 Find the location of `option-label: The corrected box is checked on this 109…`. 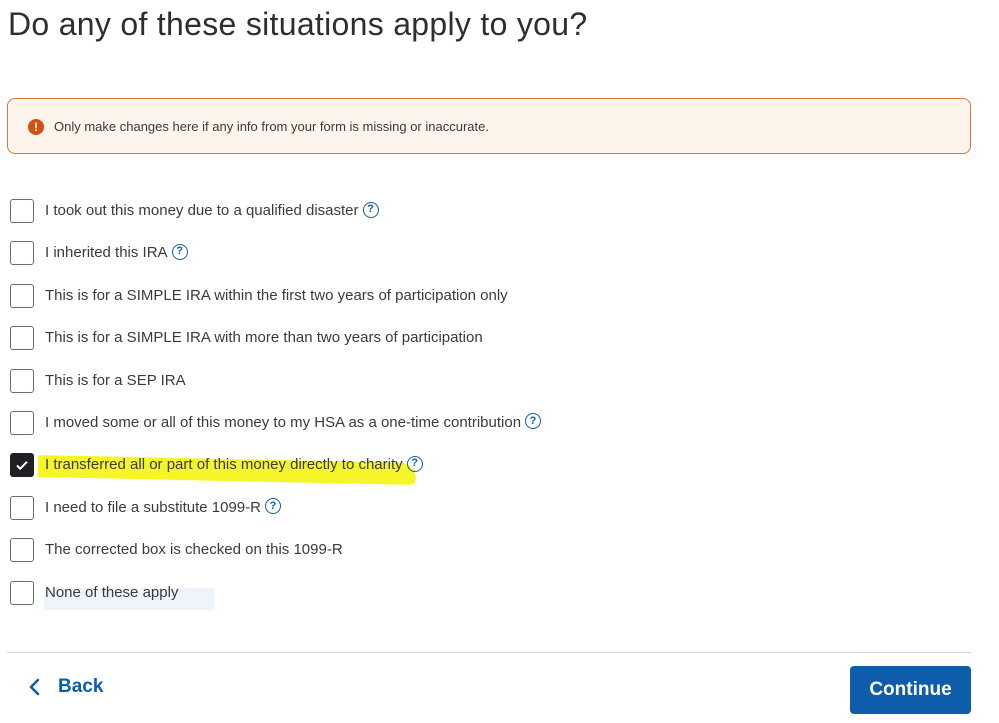

option-label: The corrected box is checked on this 109… is located at coordinates (194, 549).